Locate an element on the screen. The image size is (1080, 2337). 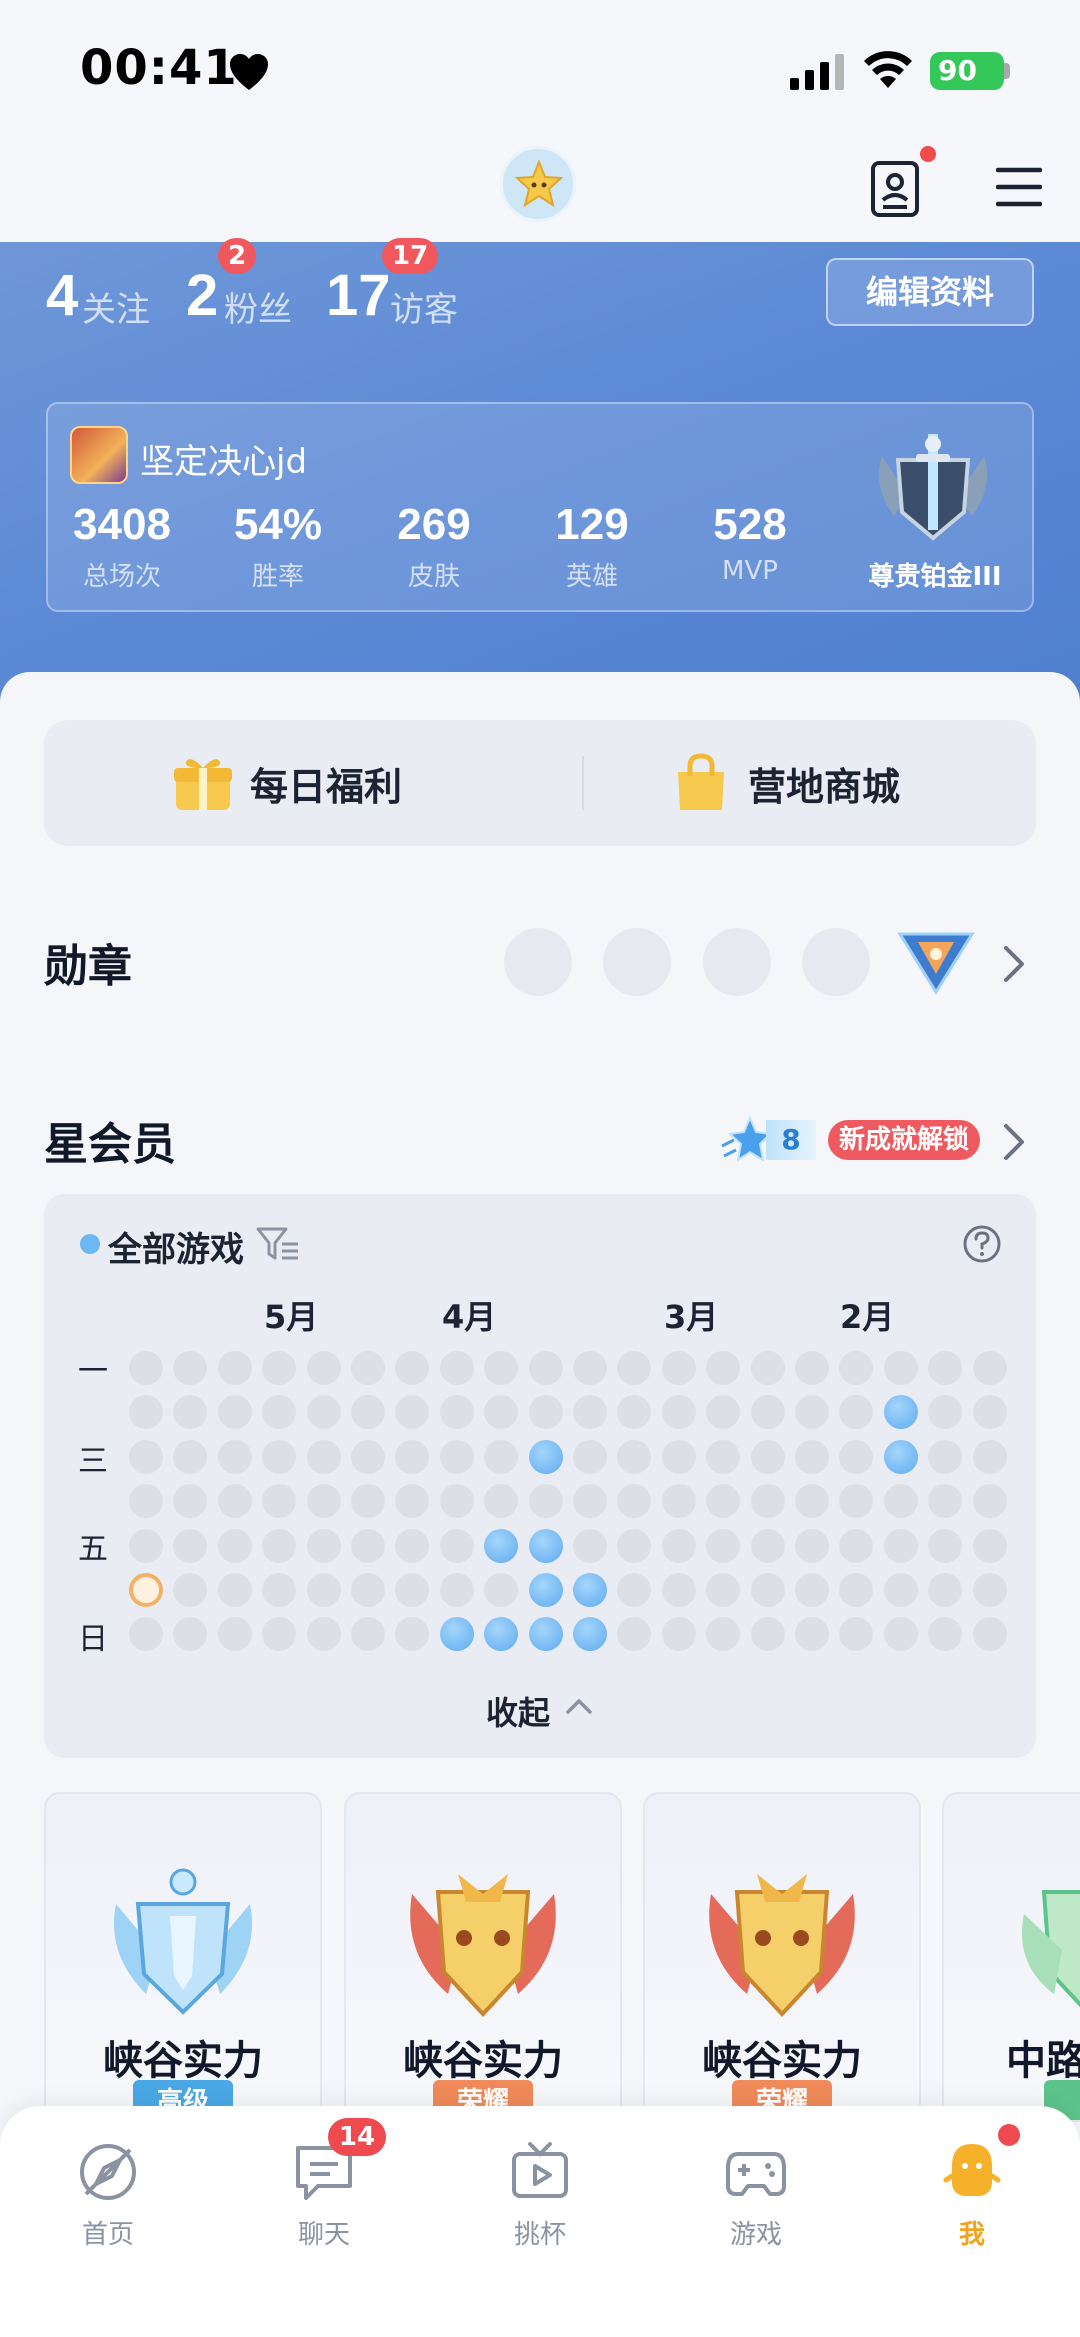
nav-game: 游戏 is located at coordinates (756, 2195).